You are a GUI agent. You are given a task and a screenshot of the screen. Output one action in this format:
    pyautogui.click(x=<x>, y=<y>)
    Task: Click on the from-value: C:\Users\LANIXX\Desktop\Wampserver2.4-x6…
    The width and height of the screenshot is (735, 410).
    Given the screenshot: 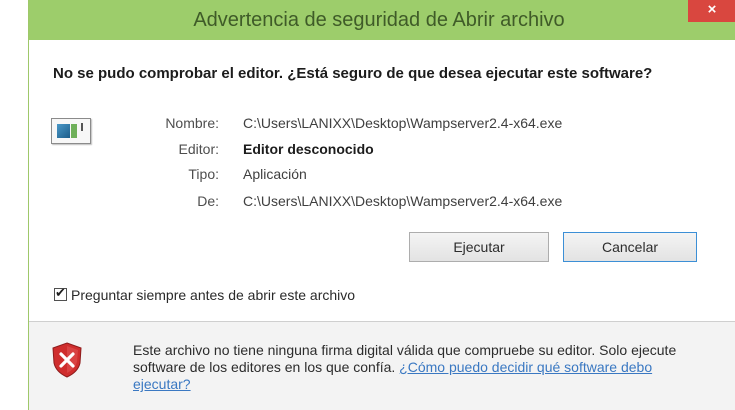 What is the action you would take?
    pyautogui.click(x=403, y=201)
    